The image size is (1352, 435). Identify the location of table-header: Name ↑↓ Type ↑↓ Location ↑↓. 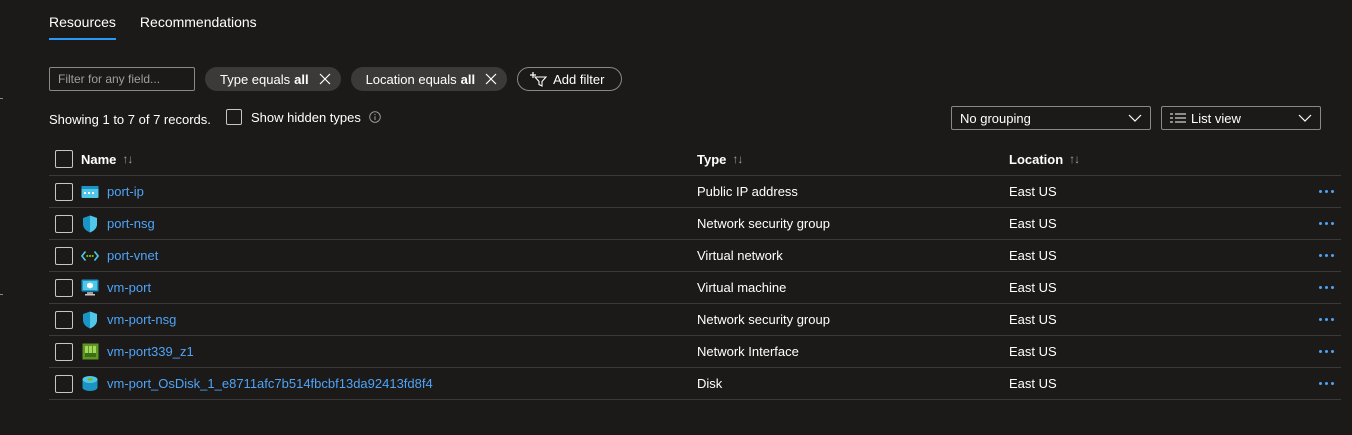
(695, 159).